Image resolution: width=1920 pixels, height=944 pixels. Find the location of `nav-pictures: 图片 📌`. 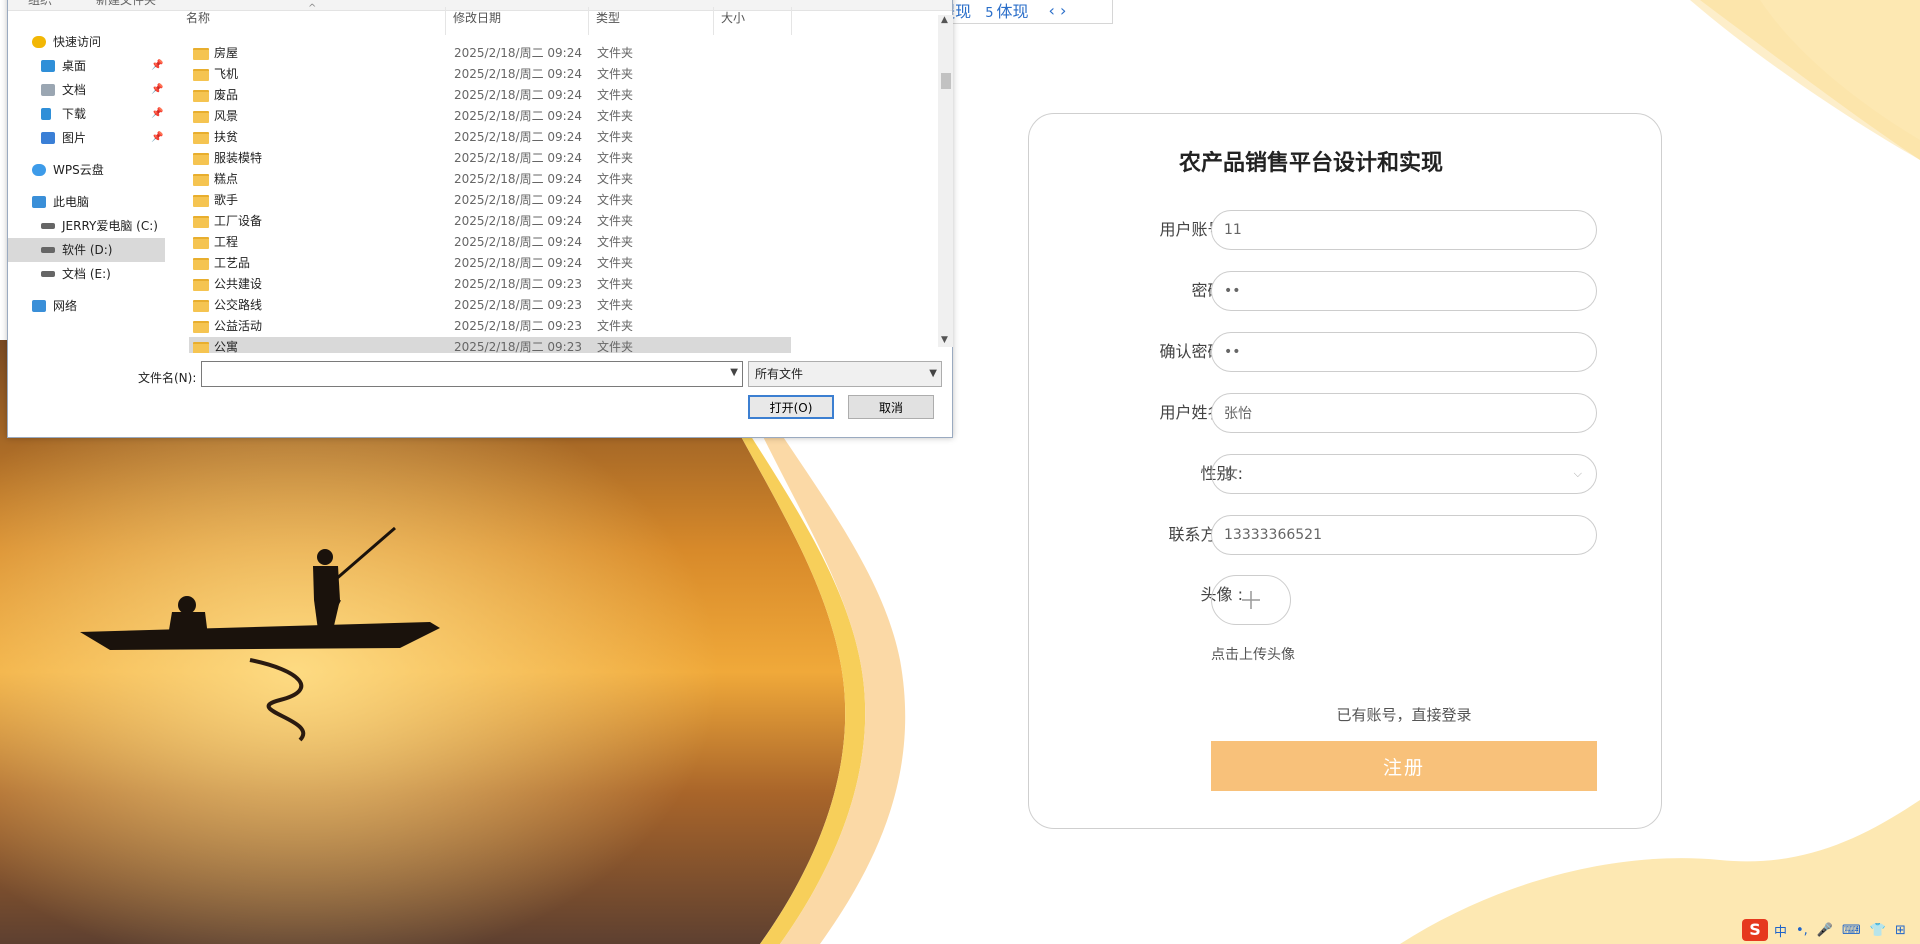

nav-pictures: 图片 📌 is located at coordinates (86, 138).